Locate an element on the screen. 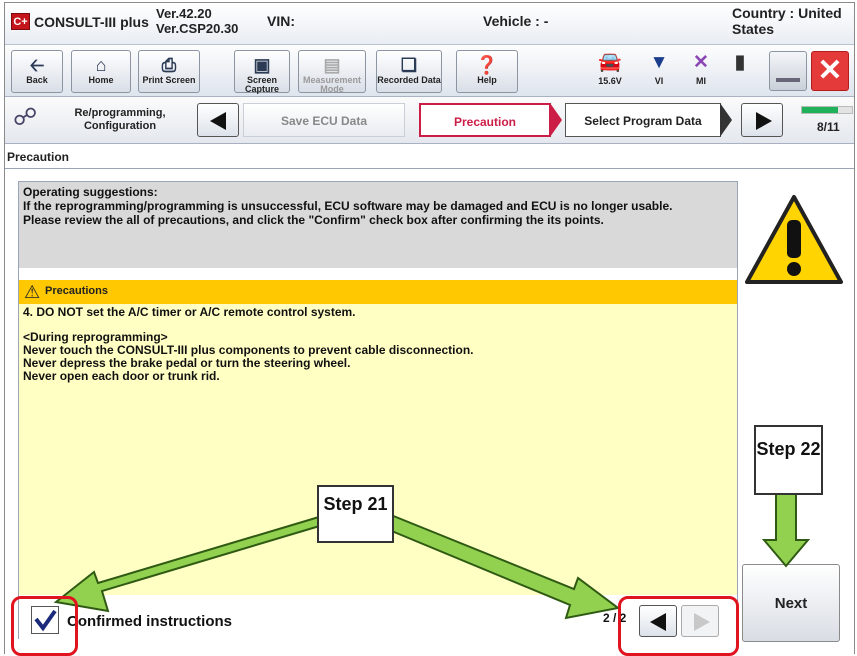  arrow-step21-left is located at coordinates (194, 562).